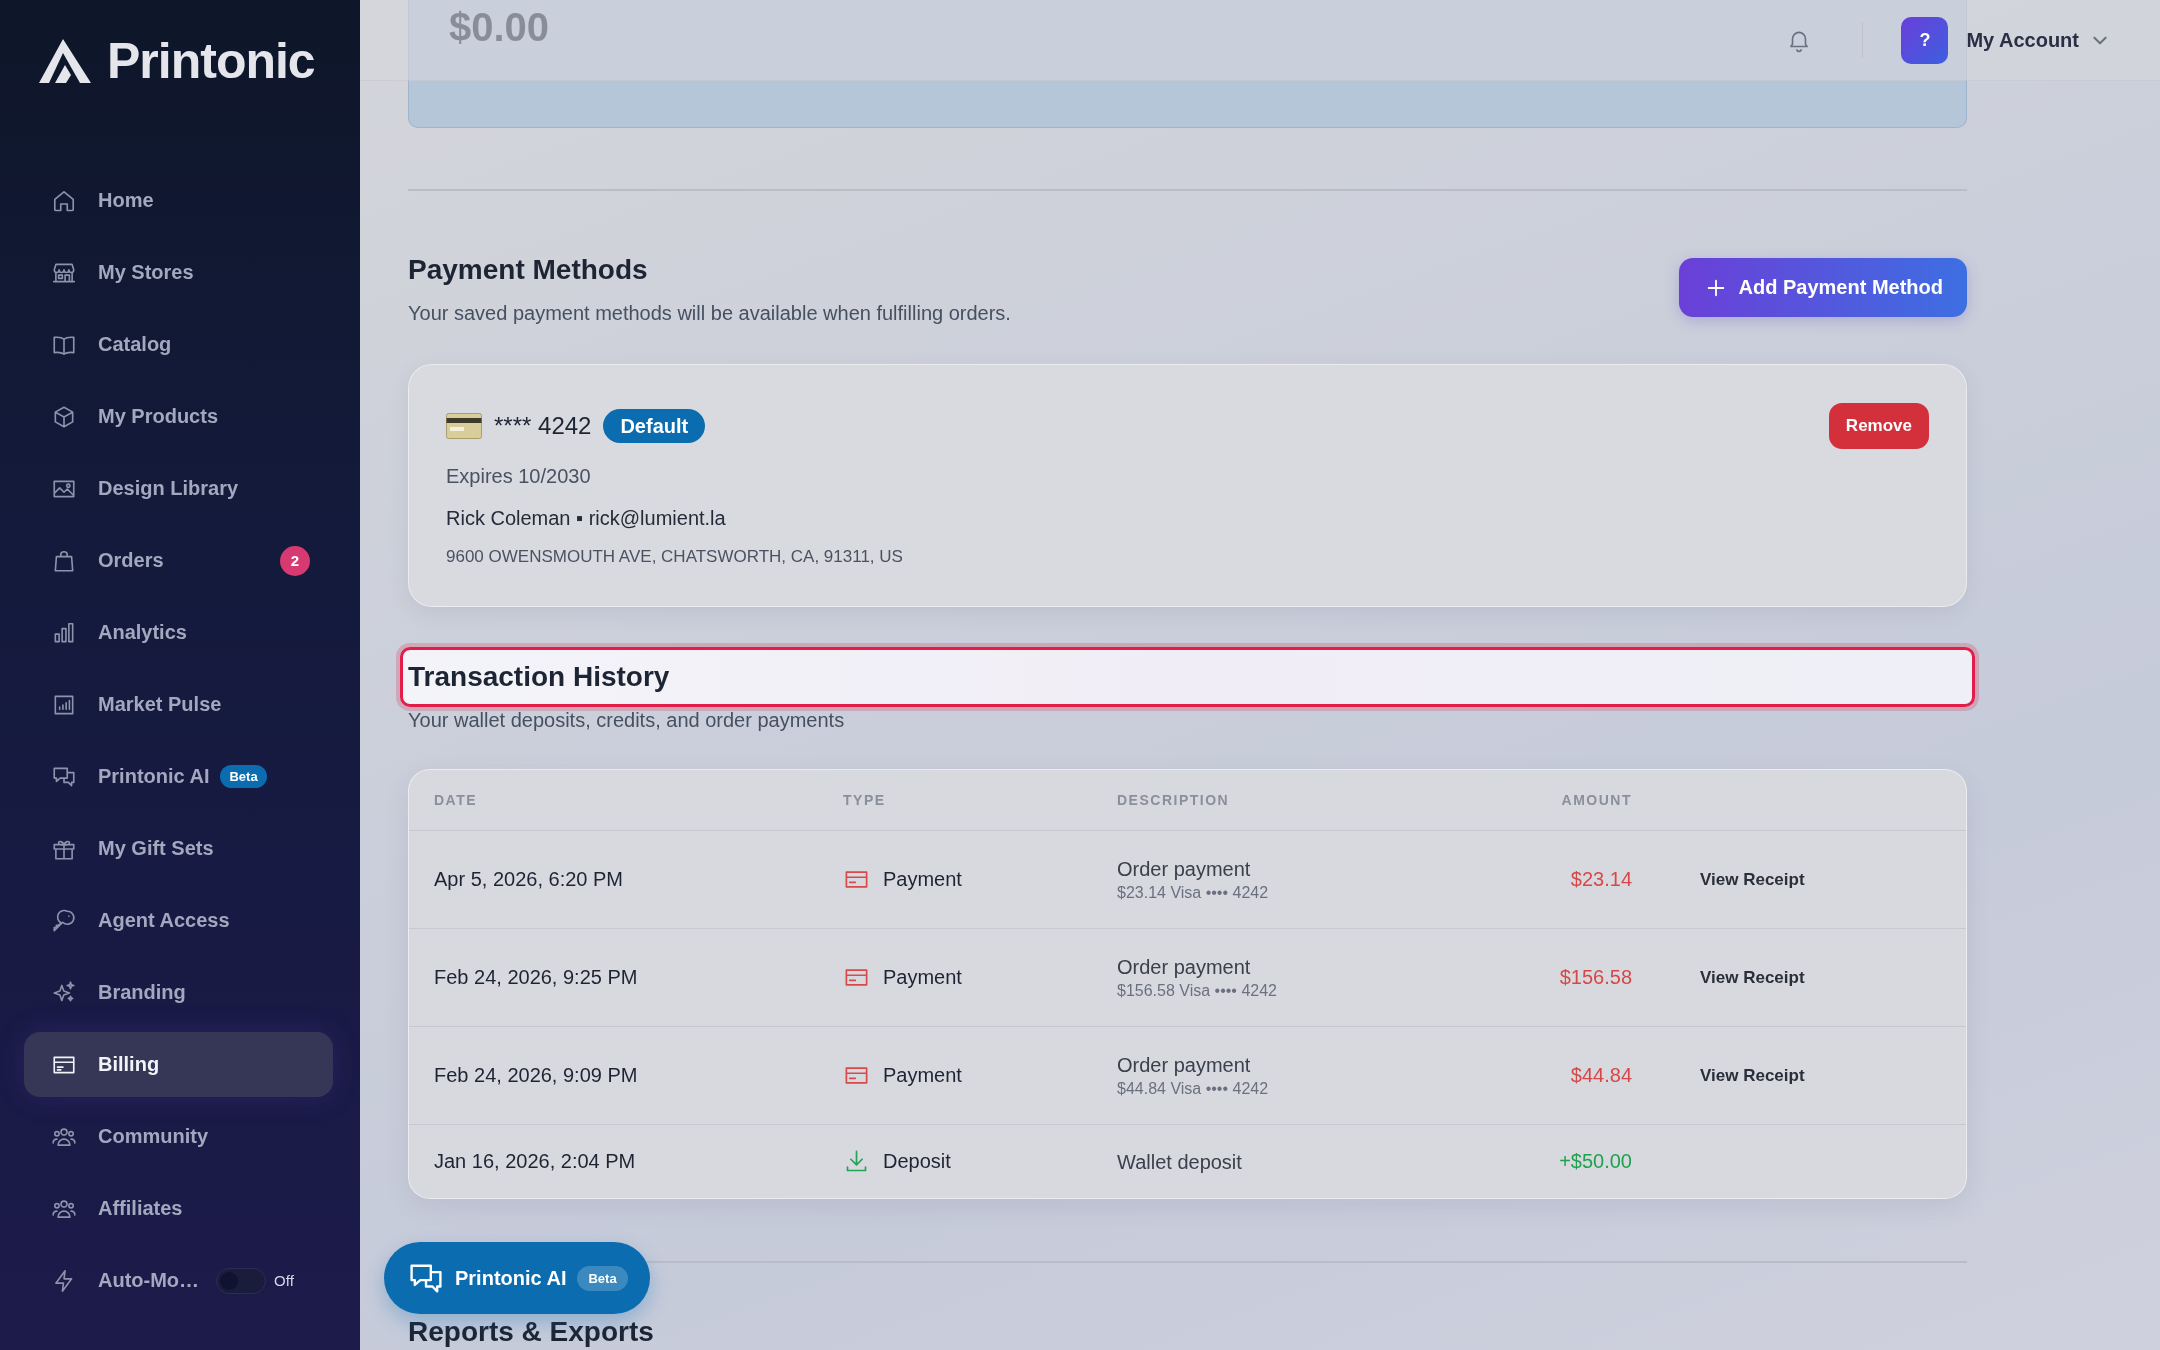  What do you see at coordinates (178, 1208) in the screenshot?
I see `nav-item: Affiliates` at bounding box center [178, 1208].